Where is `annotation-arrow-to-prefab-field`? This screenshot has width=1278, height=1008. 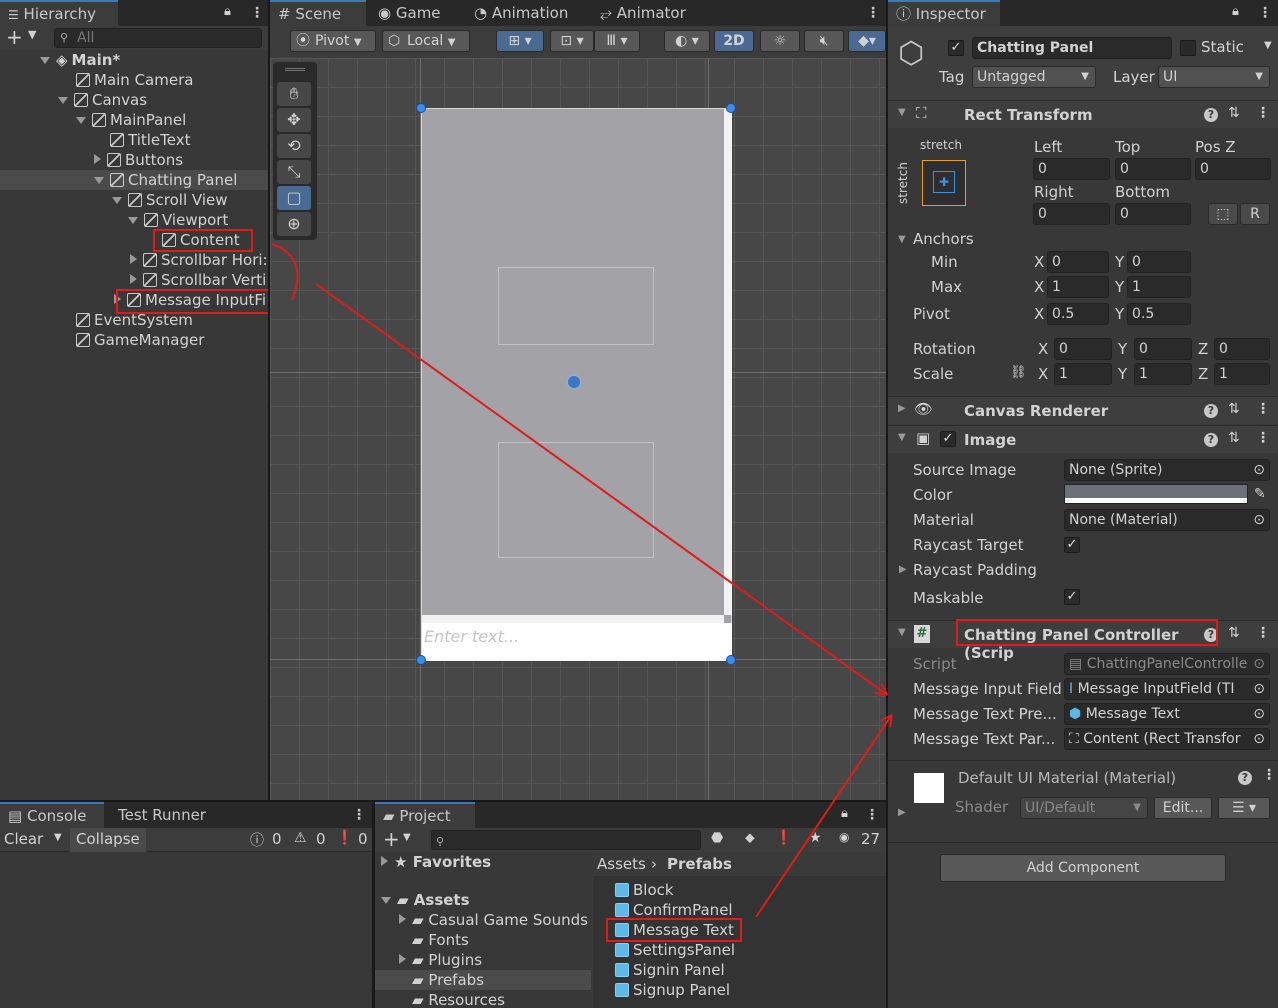
annotation-arrow-to-prefab-field is located at coordinates (823, 817).